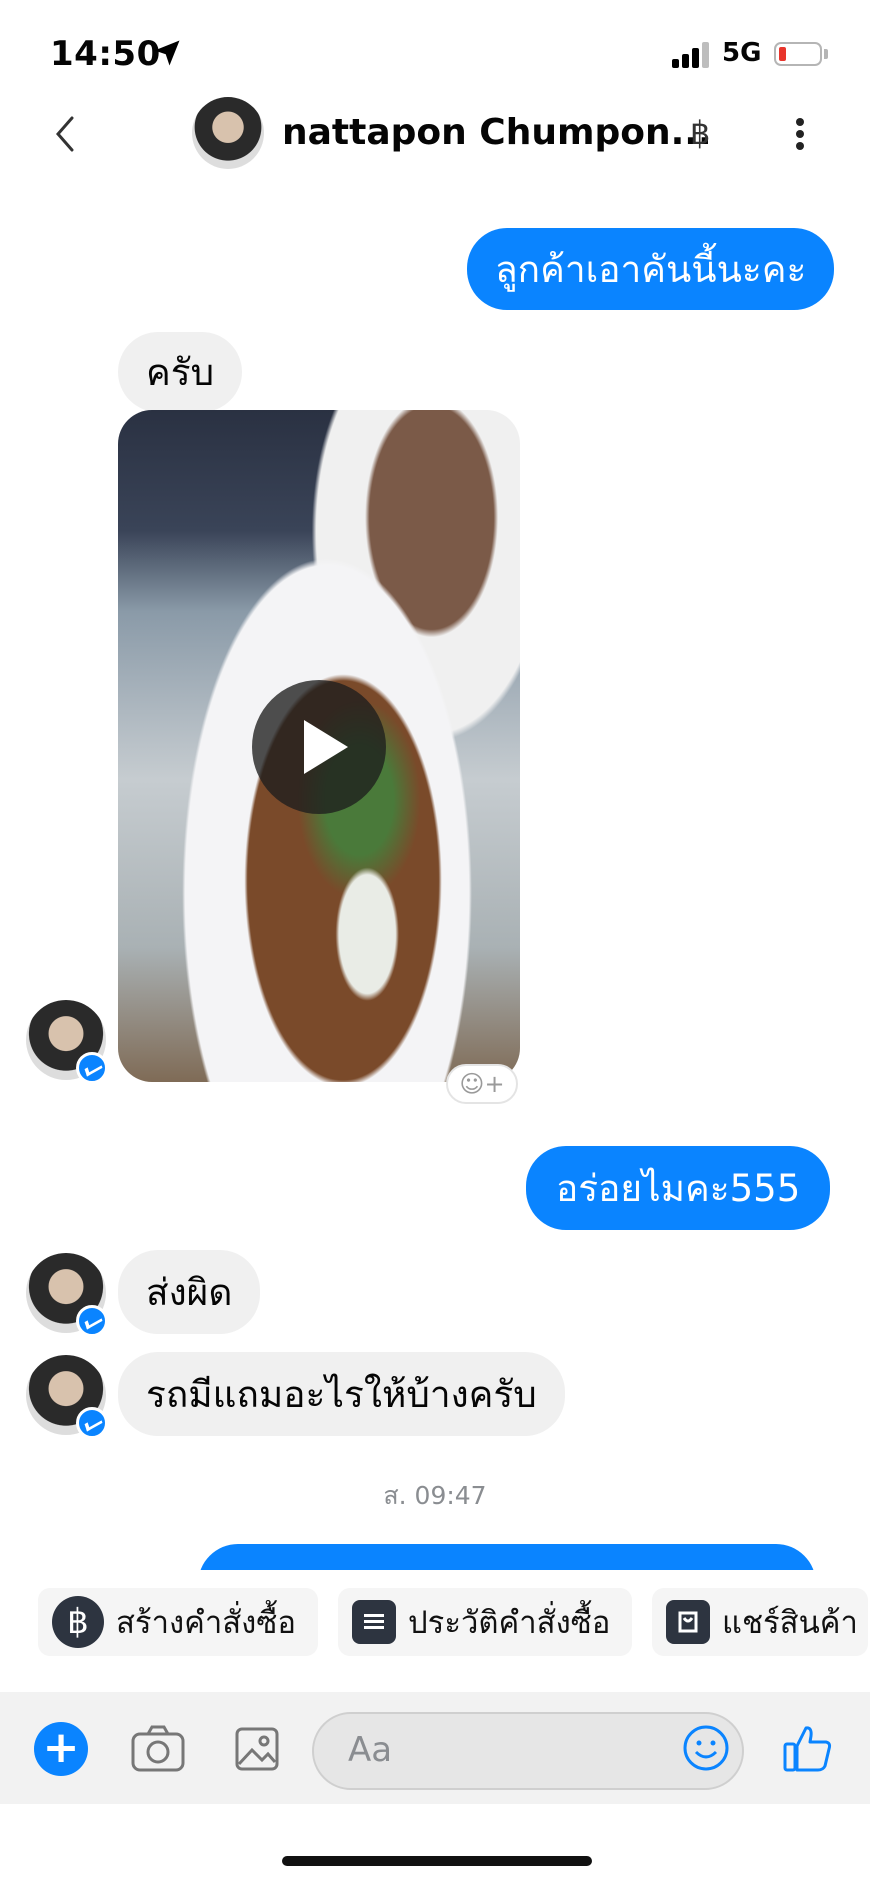 The height and width of the screenshot is (1883, 870). I want to click on order-history-chip: ประวัติคำสั่งซื้อ, so click(485, 1622).